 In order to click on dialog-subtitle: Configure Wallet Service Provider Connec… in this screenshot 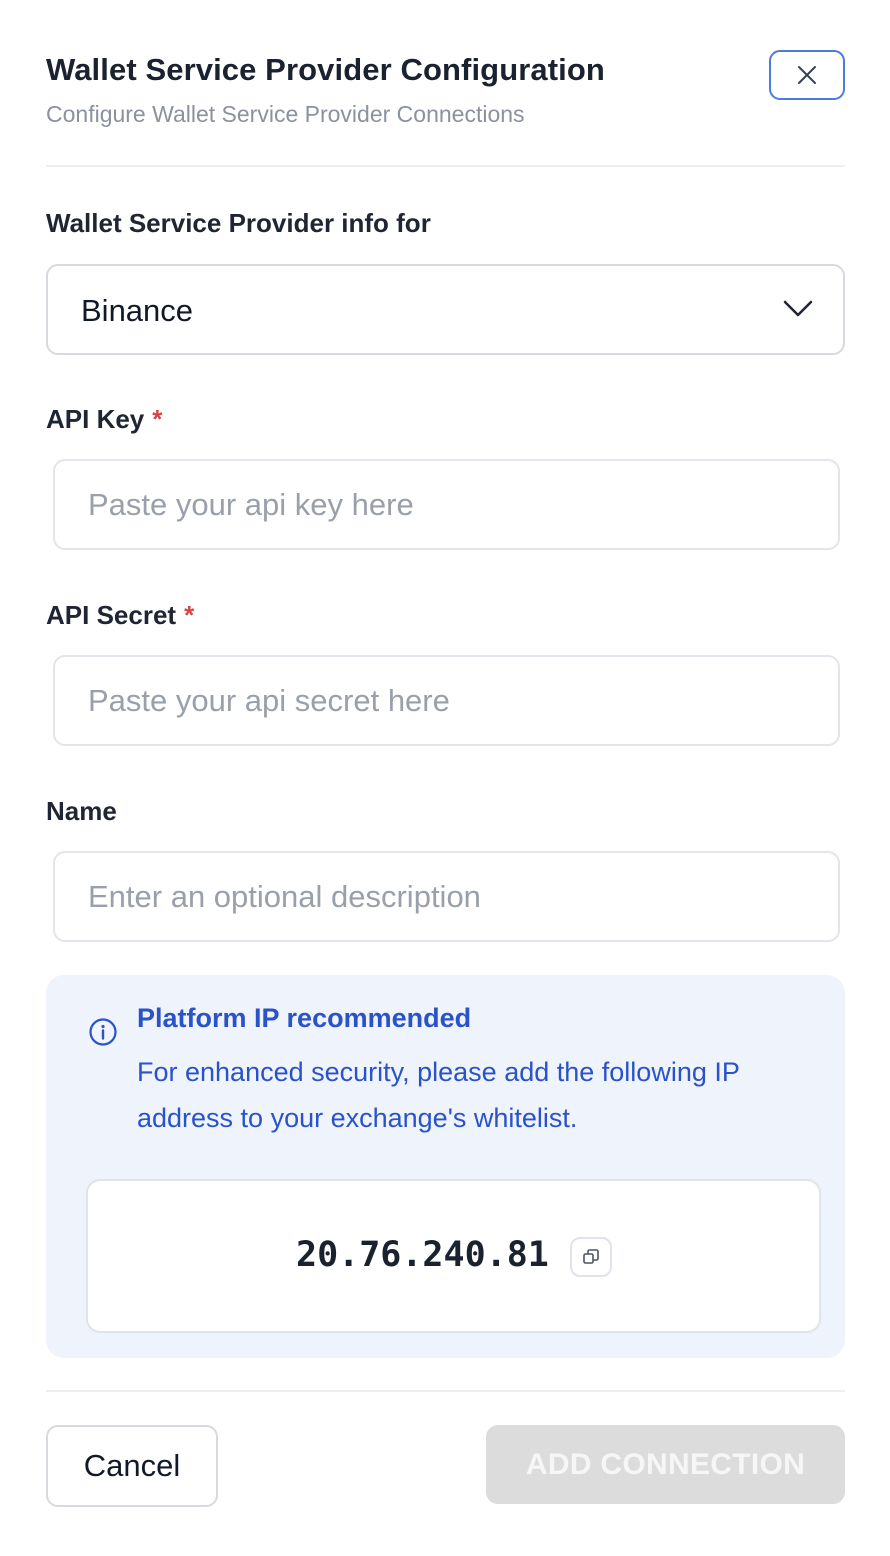, I will do `click(285, 114)`.